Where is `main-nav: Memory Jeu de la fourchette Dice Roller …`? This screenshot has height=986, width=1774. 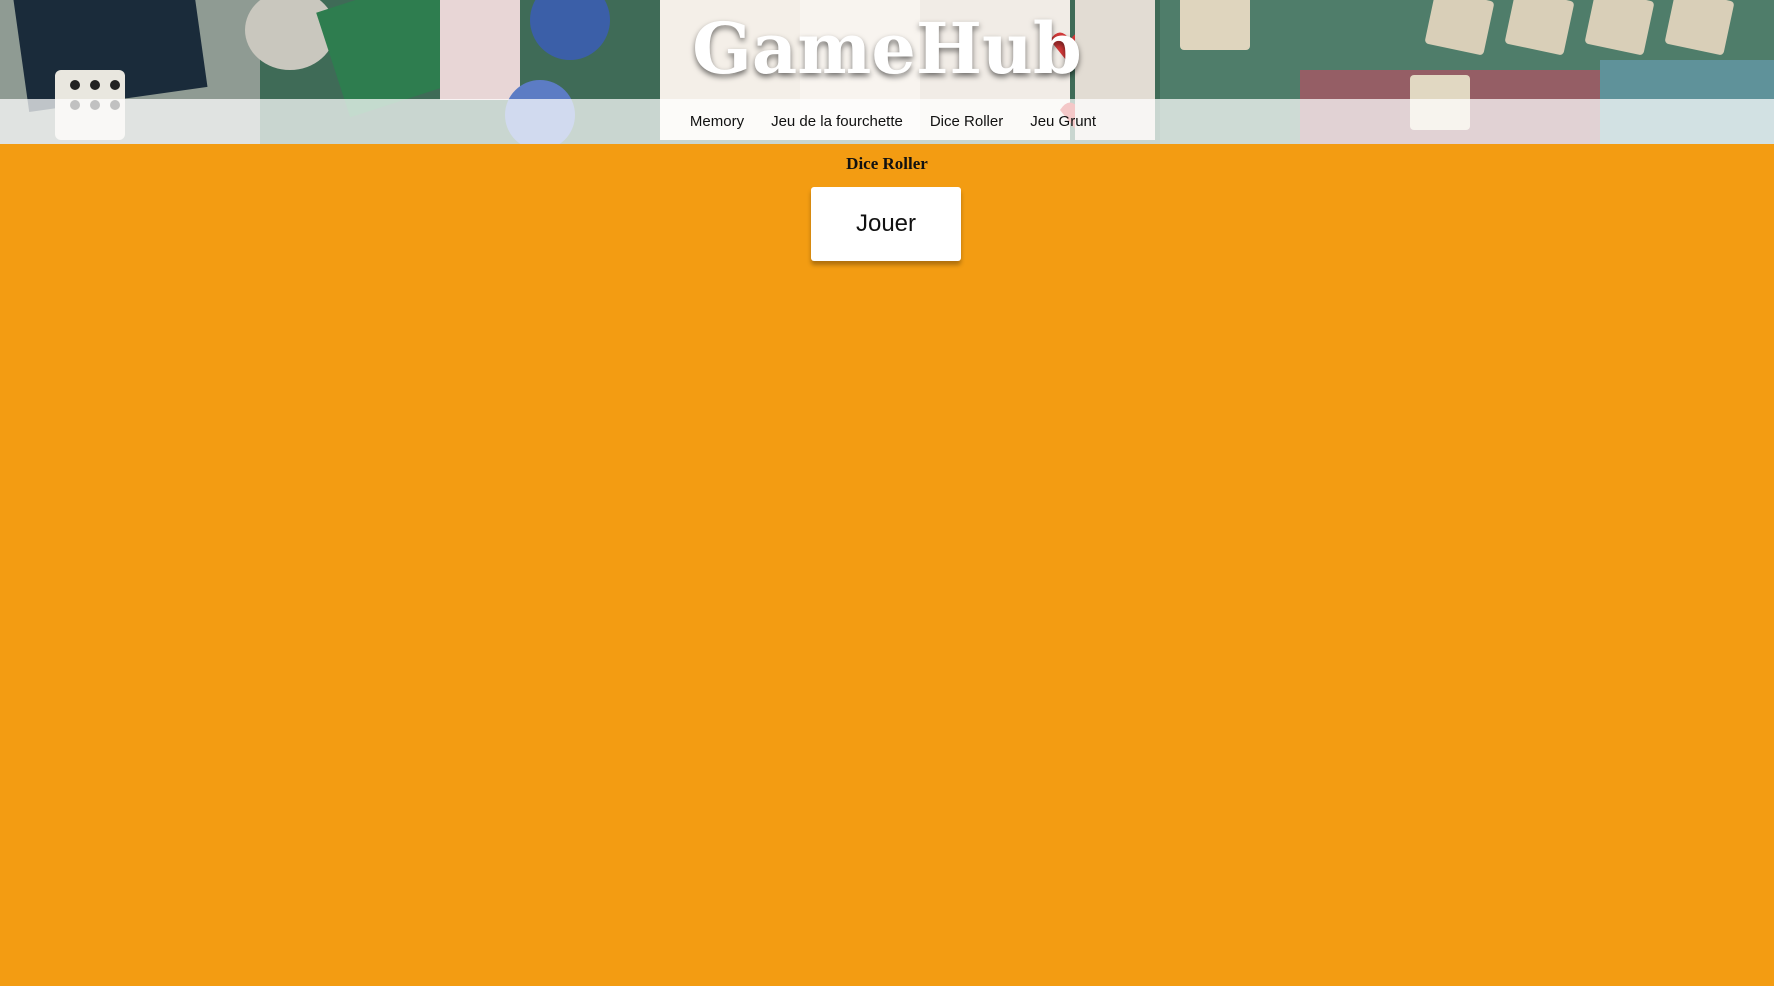
main-nav: Memory Jeu de la fourchette Dice Roller … is located at coordinates (887, 121).